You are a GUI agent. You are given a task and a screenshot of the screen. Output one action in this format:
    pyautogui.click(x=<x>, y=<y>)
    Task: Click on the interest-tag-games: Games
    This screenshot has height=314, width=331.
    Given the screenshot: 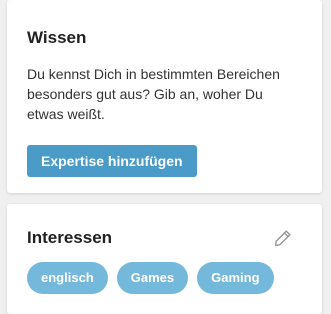 What is the action you would take?
    pyautogui.click(x=152, y=278)
    